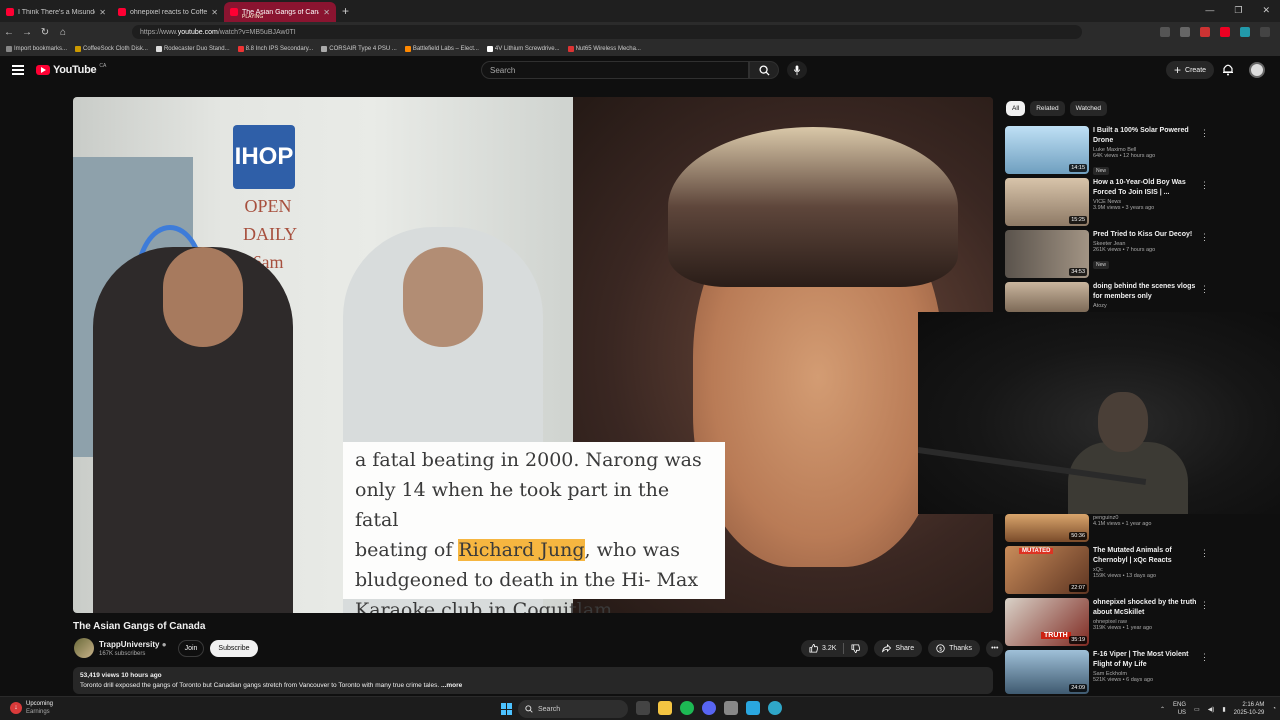 This screenshot has width=1280, height=720. Describe the element at coordinates (1238, 10) in the screenshot. I see `maximize-icon: ❐` at that location.